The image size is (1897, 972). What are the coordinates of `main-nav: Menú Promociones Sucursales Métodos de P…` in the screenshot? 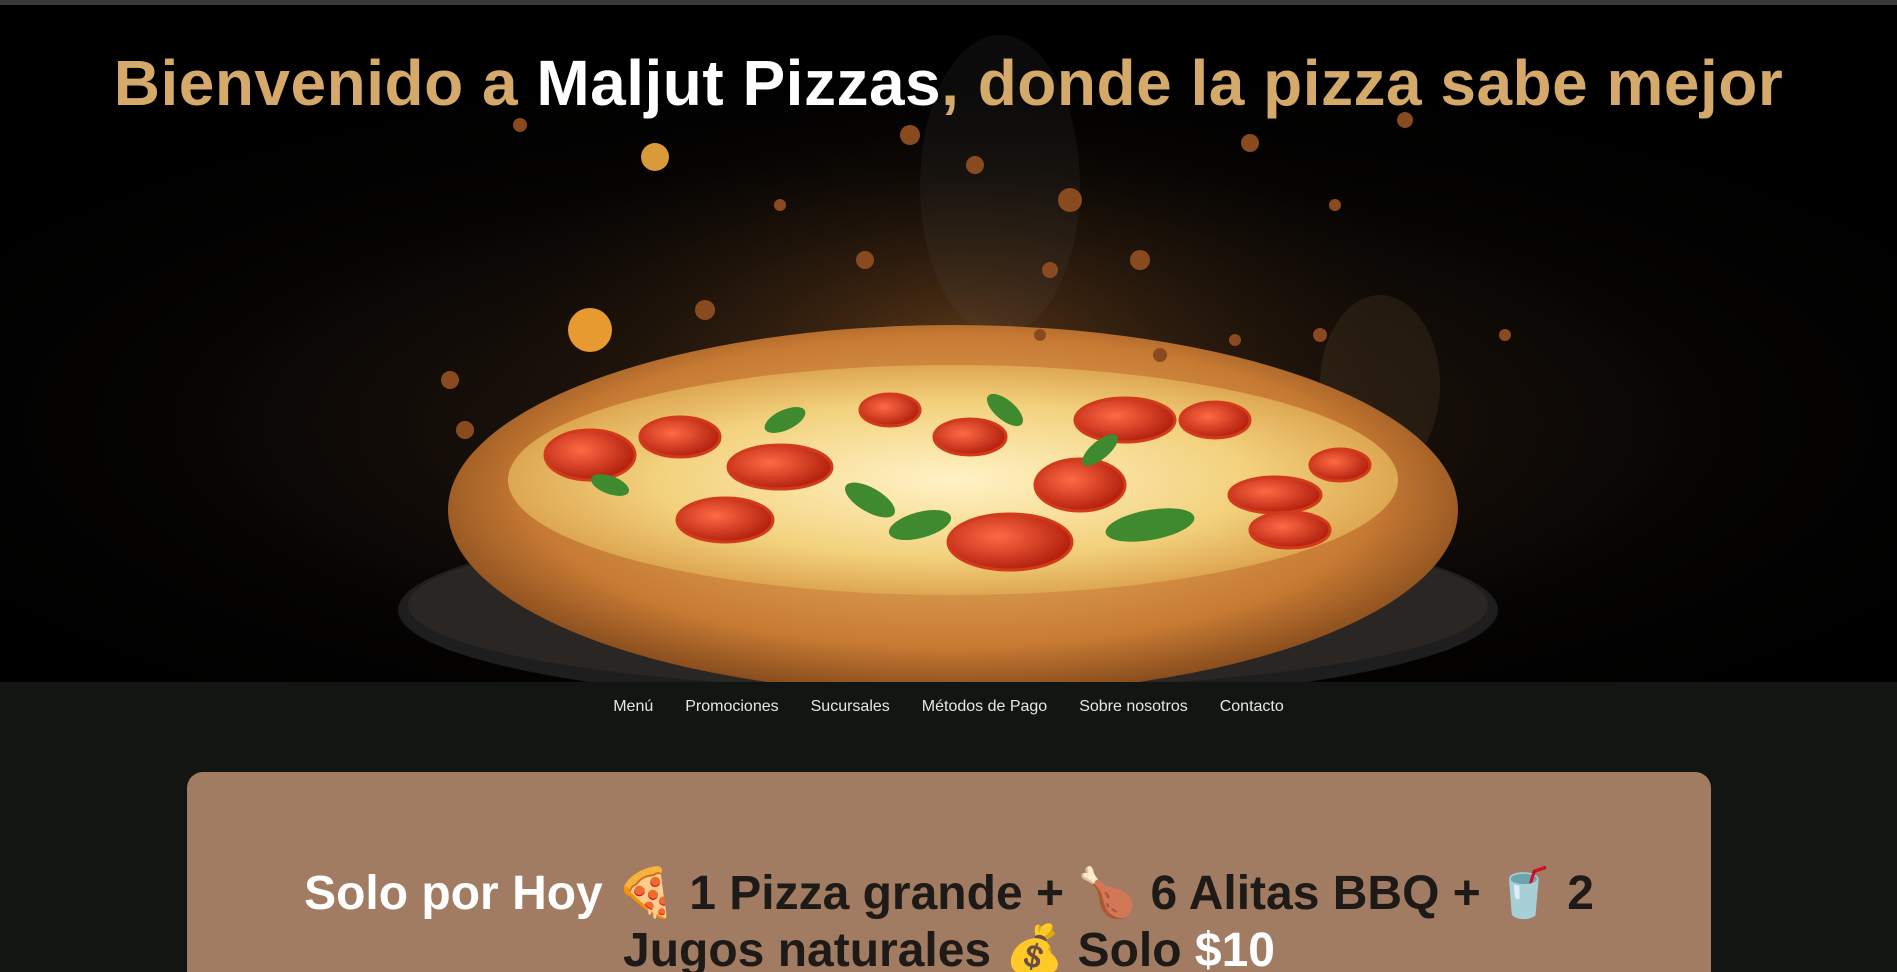 It's located at (948, 707).